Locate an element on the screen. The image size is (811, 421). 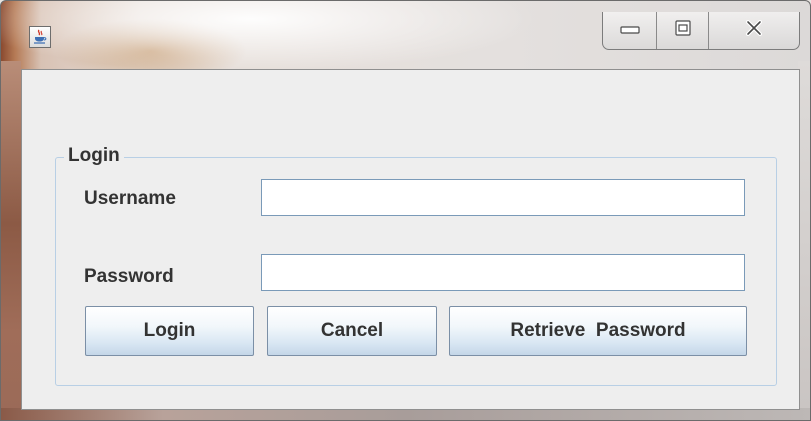
java-cup-icon is located at coordinates (40, 37).